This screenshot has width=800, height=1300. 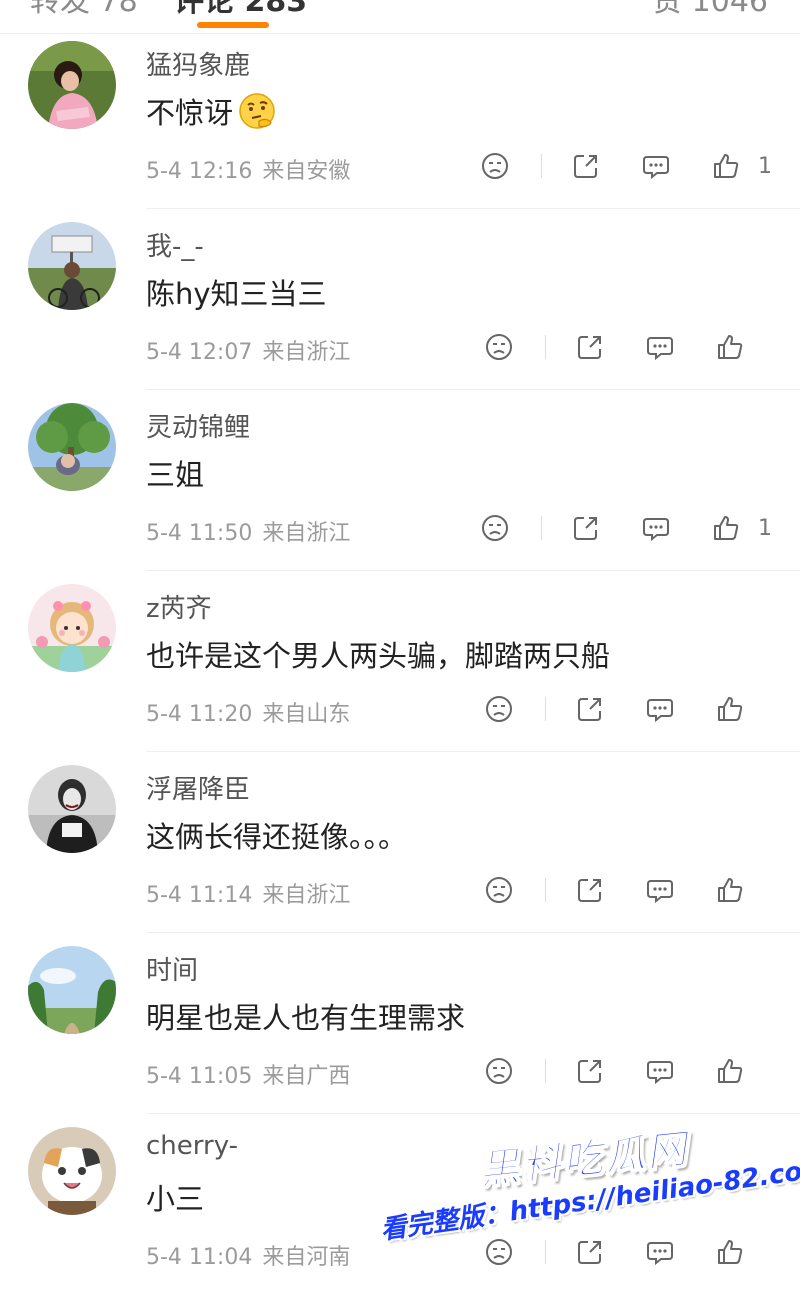 What do you see at coordinates (236, 294) in the screenshot?
I see `comment-text: 陈hy知三当三` at bounding box center [236, 294].